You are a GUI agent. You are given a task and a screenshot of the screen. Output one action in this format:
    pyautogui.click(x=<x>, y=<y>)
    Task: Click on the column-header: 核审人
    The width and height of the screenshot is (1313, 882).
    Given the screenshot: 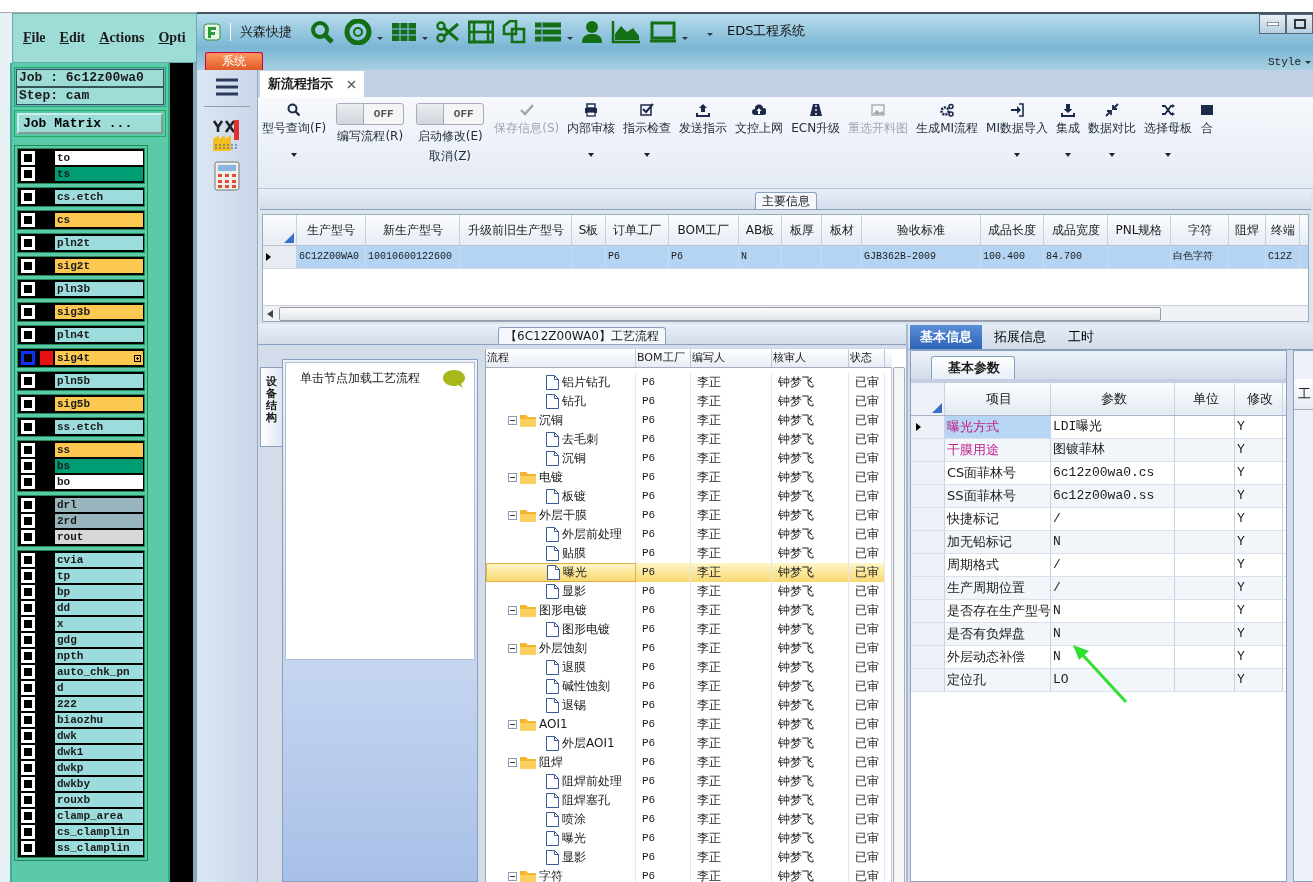 What is the action you would take?
    pyautogui.click(x=810, y=358)
    